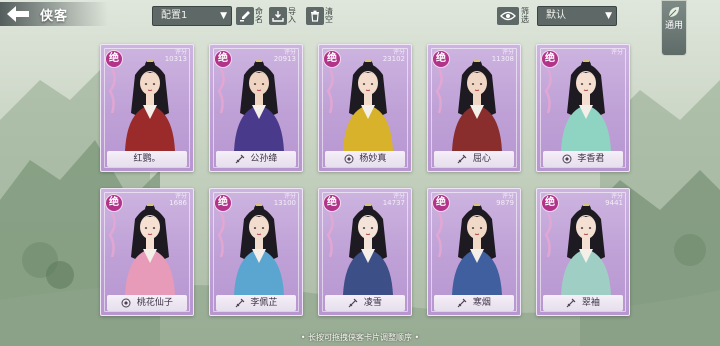 The image size is (720, 346). I want to click on back-button, so click(18, 14).